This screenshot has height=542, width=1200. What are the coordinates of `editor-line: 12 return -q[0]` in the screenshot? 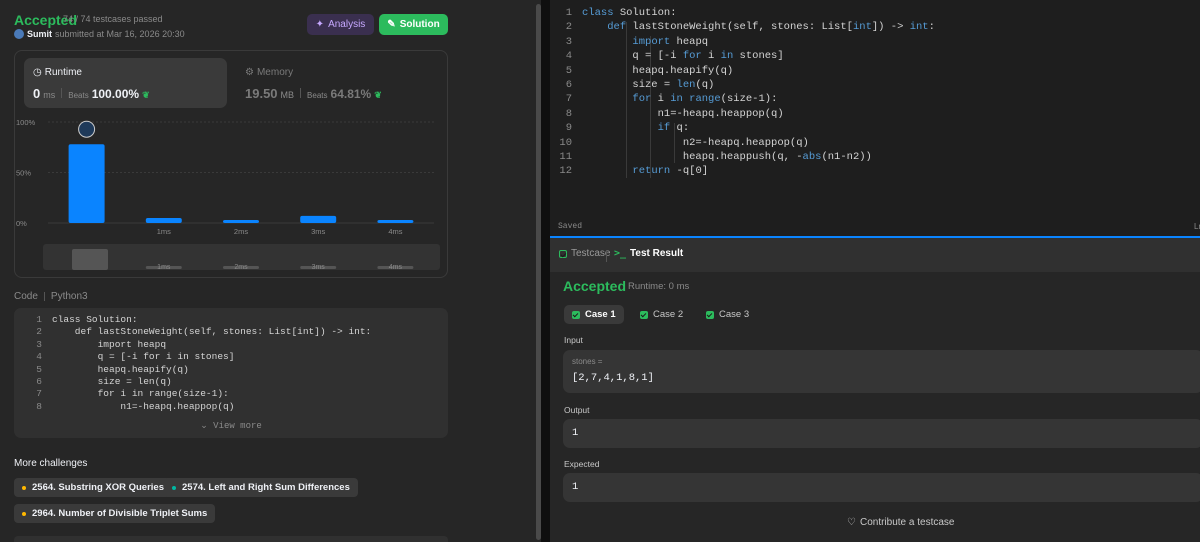 It's located at (742, 171).